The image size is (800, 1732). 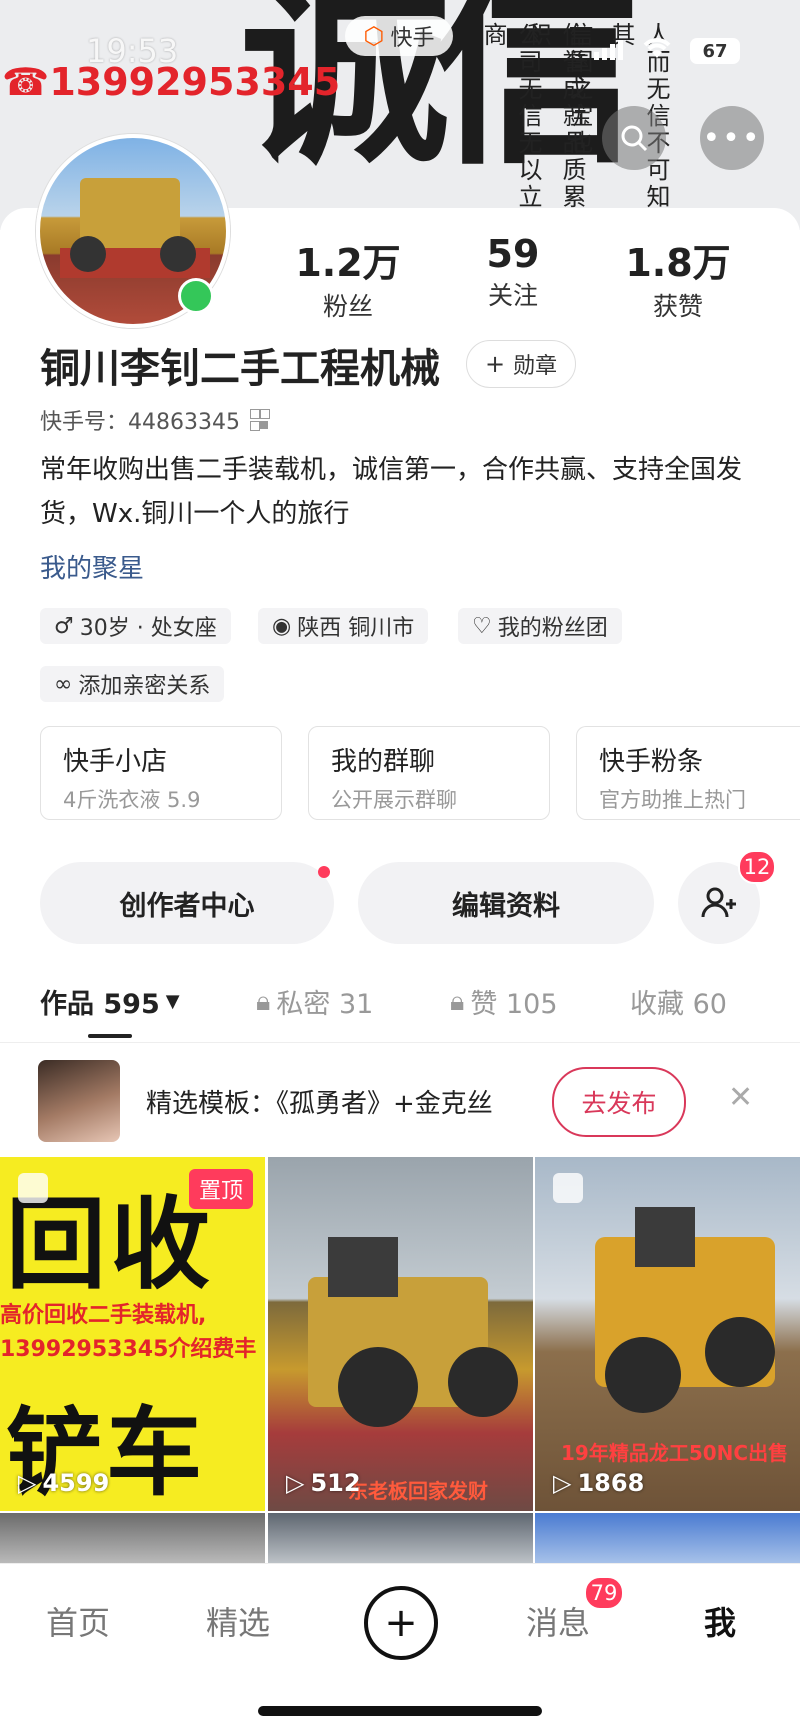 What do you see at coordinates (740, 1097) in the screenshot?
I see `close-icon: ✕` at bounding box center [740, 1097].